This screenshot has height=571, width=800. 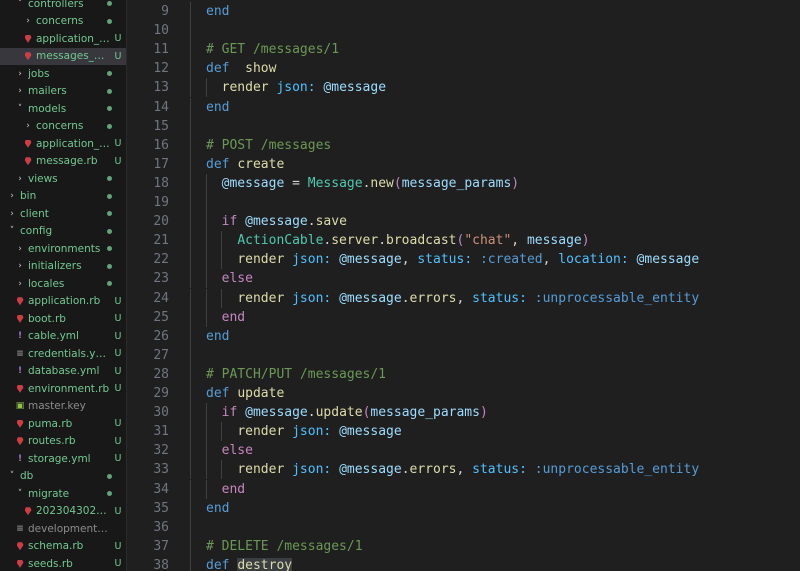 What do you see at coordinates (63, 302) in the screenshot?
I see `explorer-file: application.rb U` at bounding box center [63, 302].